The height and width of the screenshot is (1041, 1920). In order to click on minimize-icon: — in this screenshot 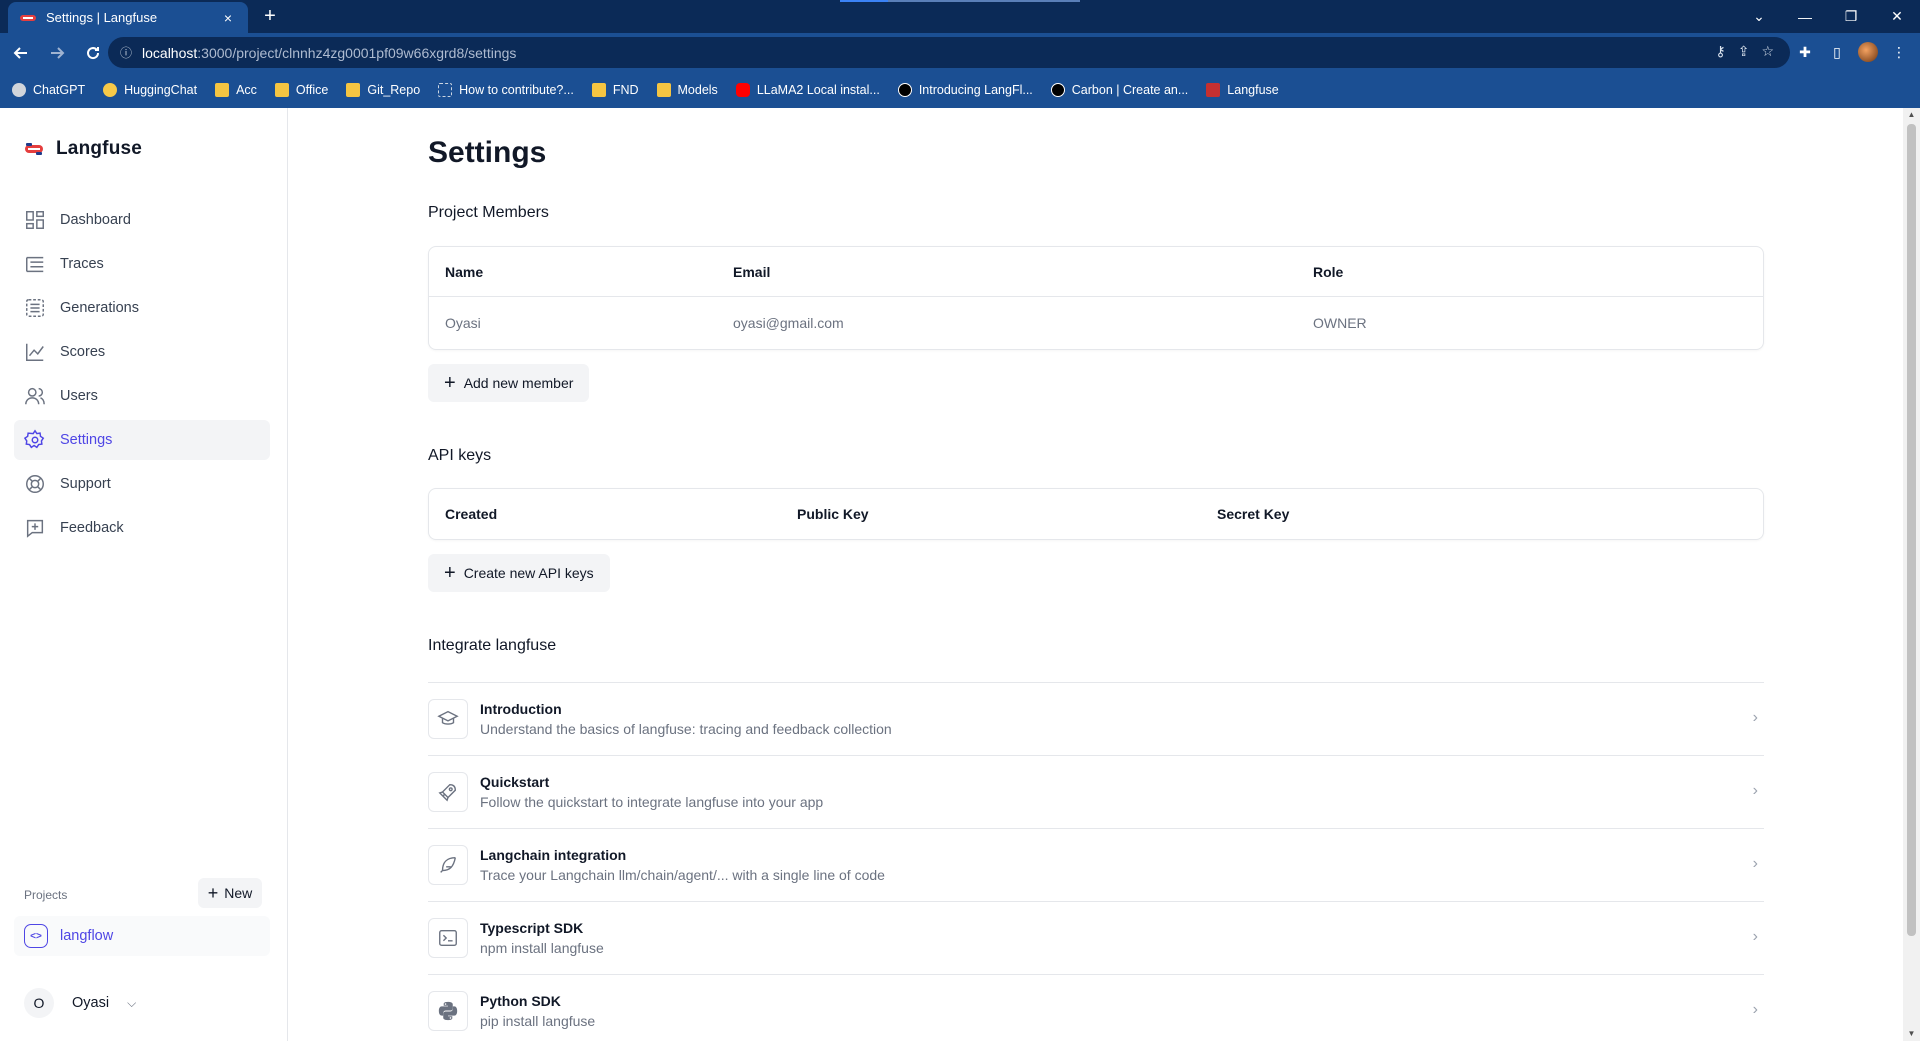, I will do `click(1805, 16)`.